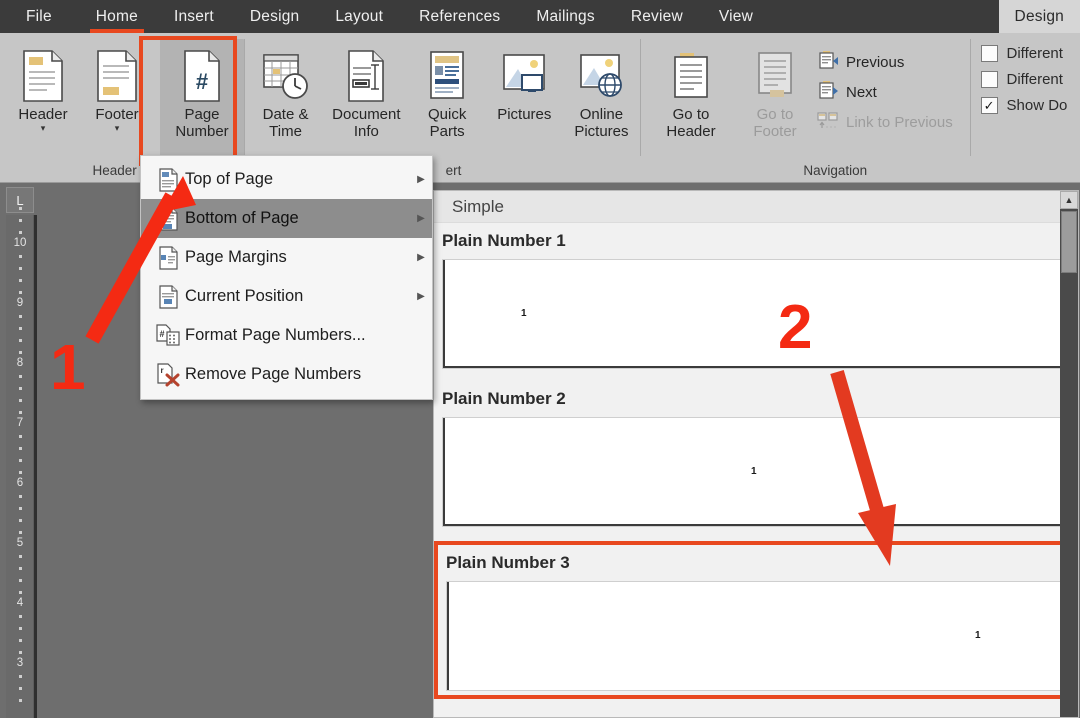  I want to click on menu-item-bottom-of-page: Bottom of Page ▶, so click(286, 218).